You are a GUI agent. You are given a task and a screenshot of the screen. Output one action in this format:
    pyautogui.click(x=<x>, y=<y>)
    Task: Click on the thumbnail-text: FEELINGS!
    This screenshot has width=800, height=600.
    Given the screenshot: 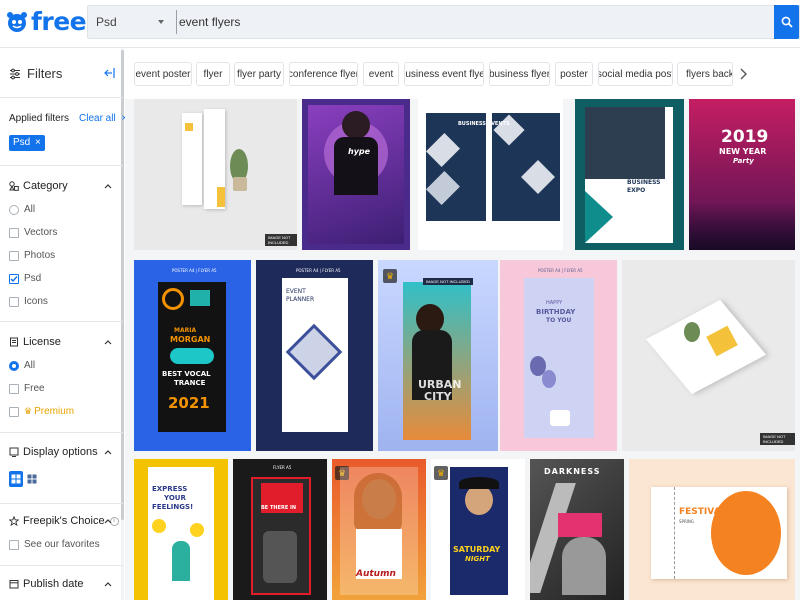 What is the action you would take?
    pyautogui.click(x=173, y=507)
    